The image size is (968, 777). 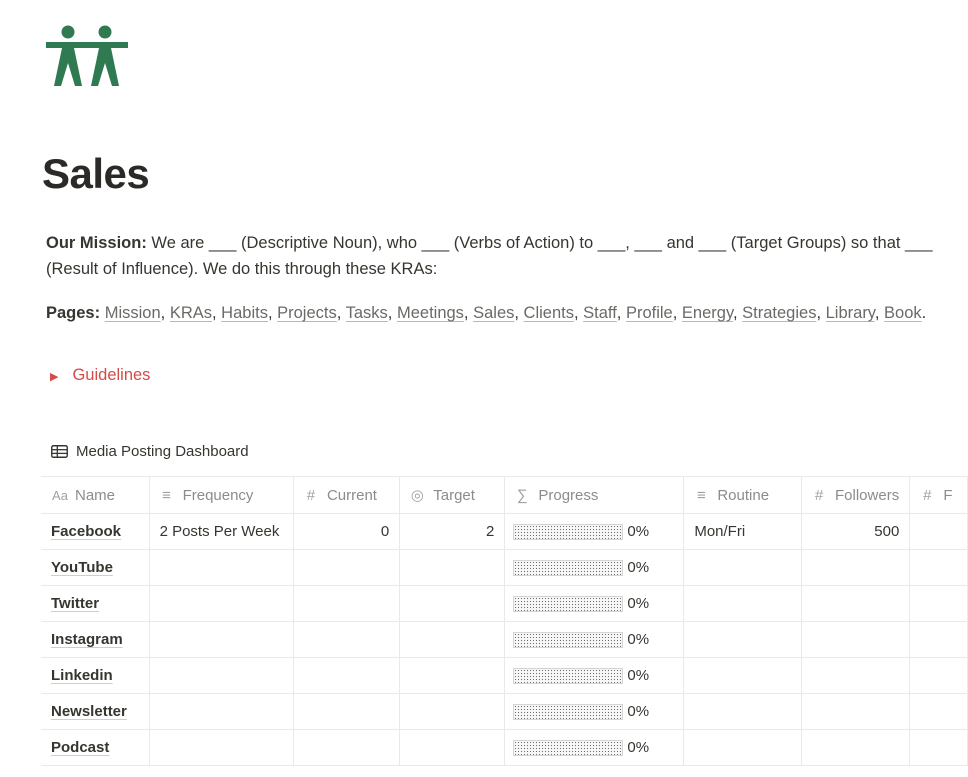 What do you see at coordinates (347, 531) in the screenshot?
I see `current-cell: 0` at bounding box center [347, 531].